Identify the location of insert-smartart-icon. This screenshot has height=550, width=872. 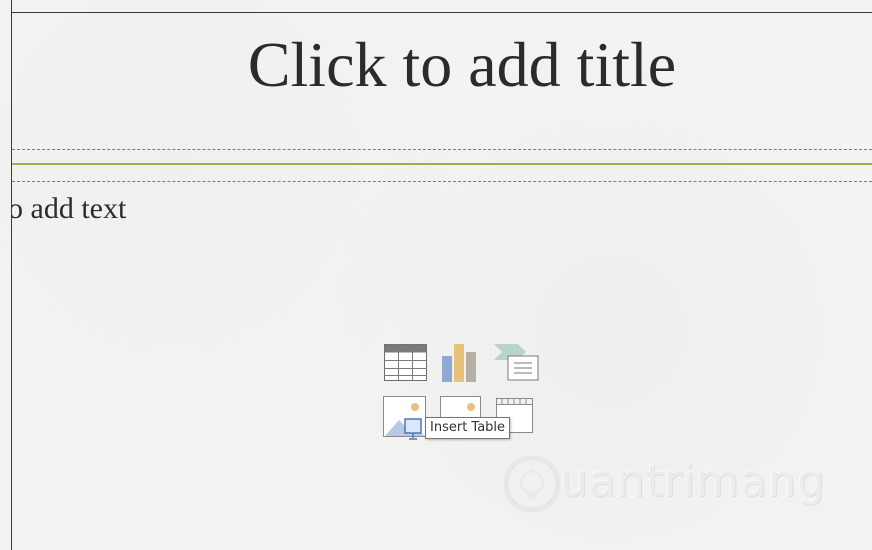
(516, 364).